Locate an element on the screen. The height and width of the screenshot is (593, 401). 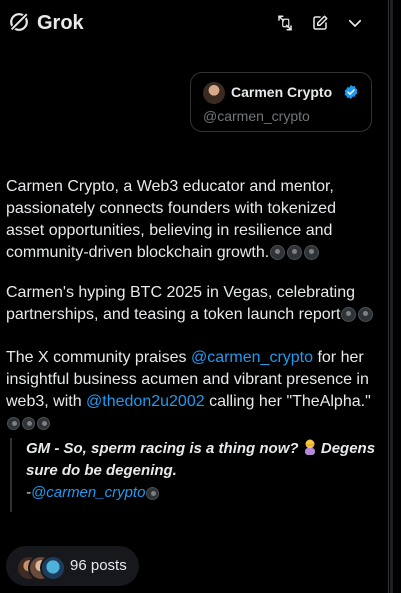
compose-icon is located at coordinates (320, 22).